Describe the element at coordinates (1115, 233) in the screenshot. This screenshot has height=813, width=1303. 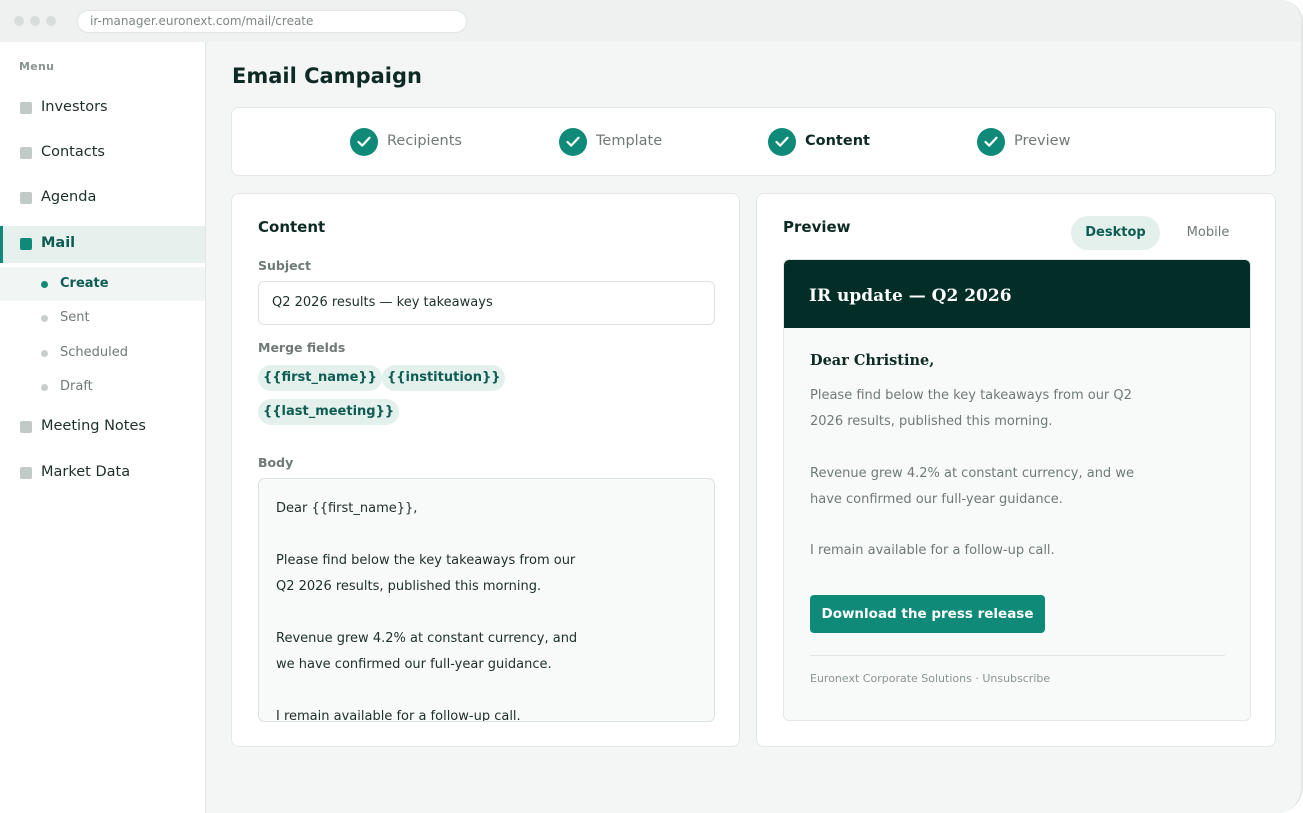
I see `desktop-toggle: Desktop` at that location.